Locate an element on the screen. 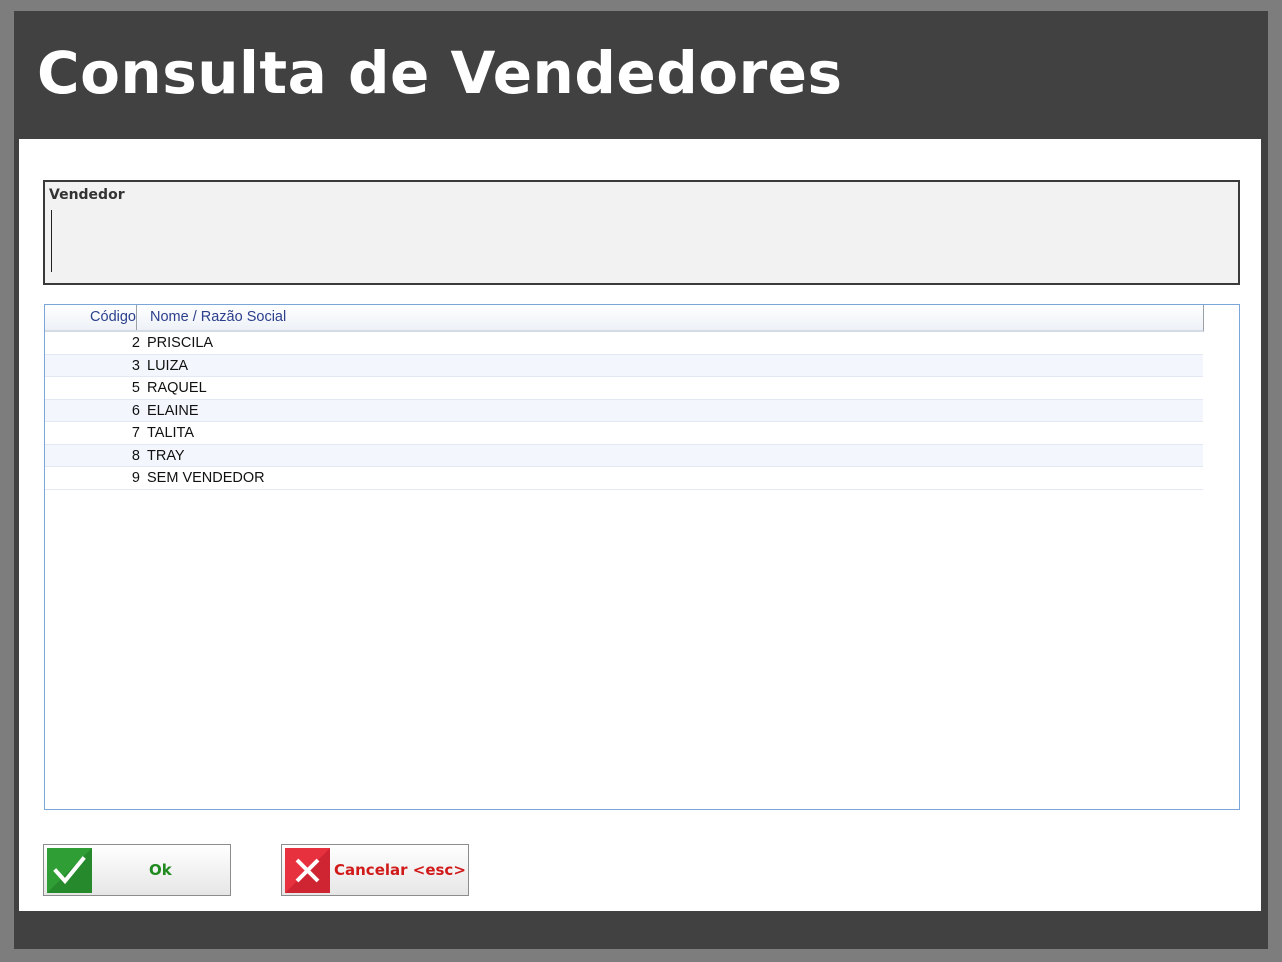 The height and width of the screenshot is (962, 1282). vendedor-search-box: Vendedor is located at coordinates (641, 232).